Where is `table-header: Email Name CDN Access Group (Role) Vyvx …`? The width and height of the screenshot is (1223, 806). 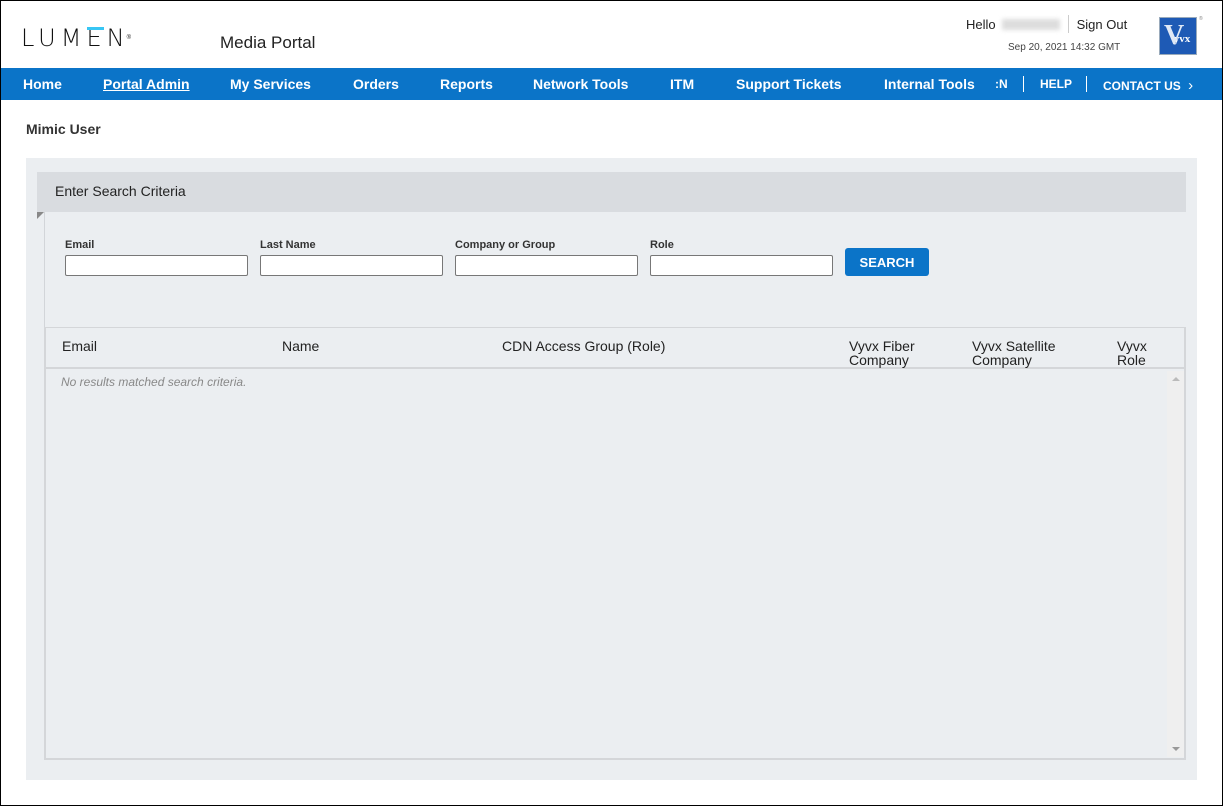
table-header: Email Name CDN Access Group (Role) Vyvx … is located at coordinates (616, 348).